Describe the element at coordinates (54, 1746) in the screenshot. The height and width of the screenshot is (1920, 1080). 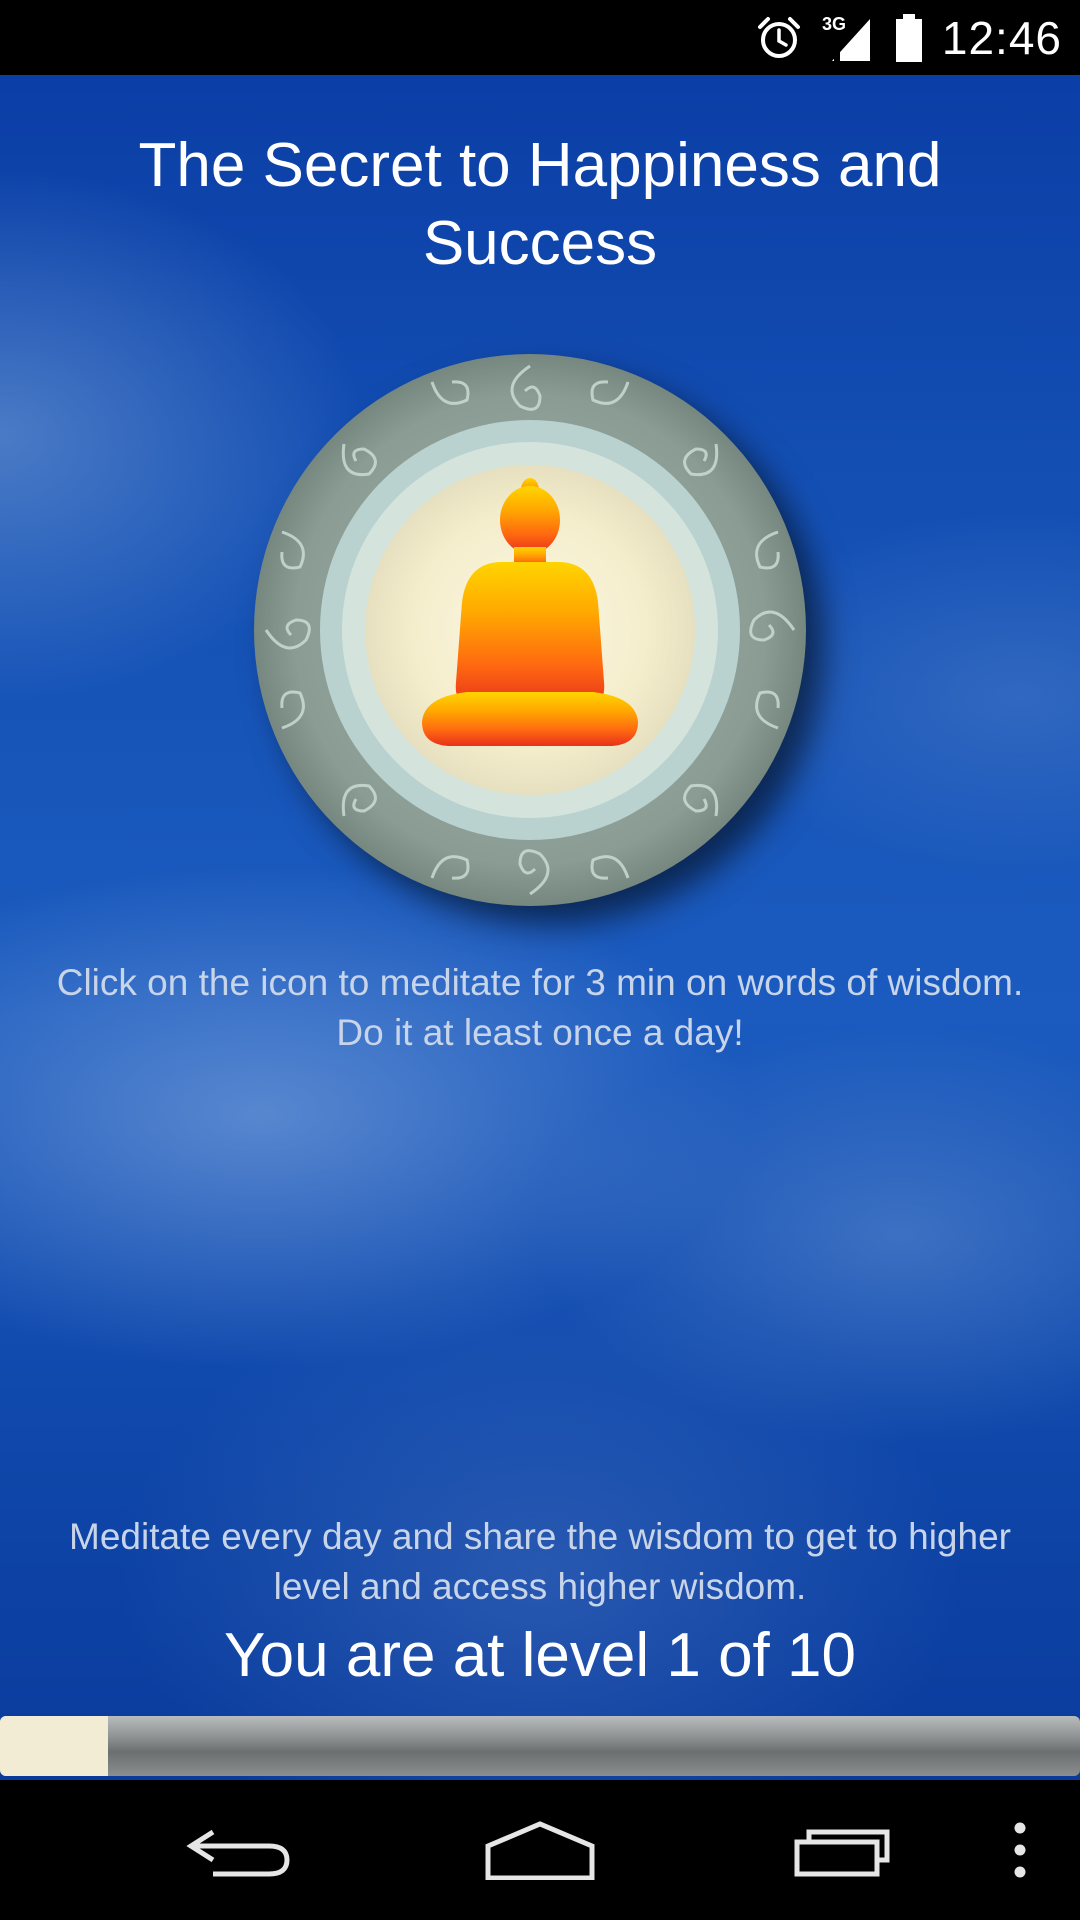
I see `level-progress-fill` at that location.